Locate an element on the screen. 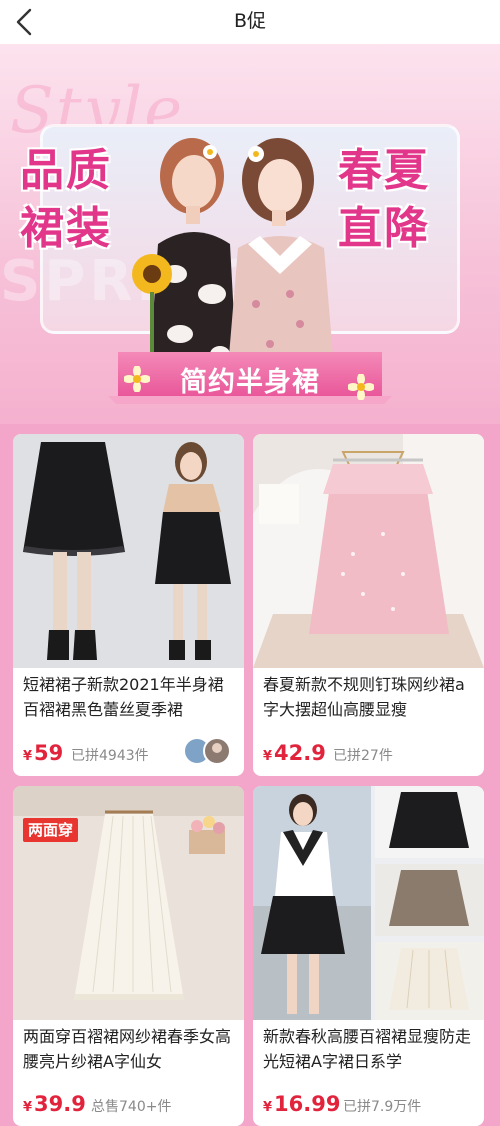 This screenshot has height=1126, width=500. product-card: 新款春秋高腰百褶裙显瘦防走光短裙A字裙日系学 ¥16.99 已拼7.9万件 is located at coordinates (368, 956).